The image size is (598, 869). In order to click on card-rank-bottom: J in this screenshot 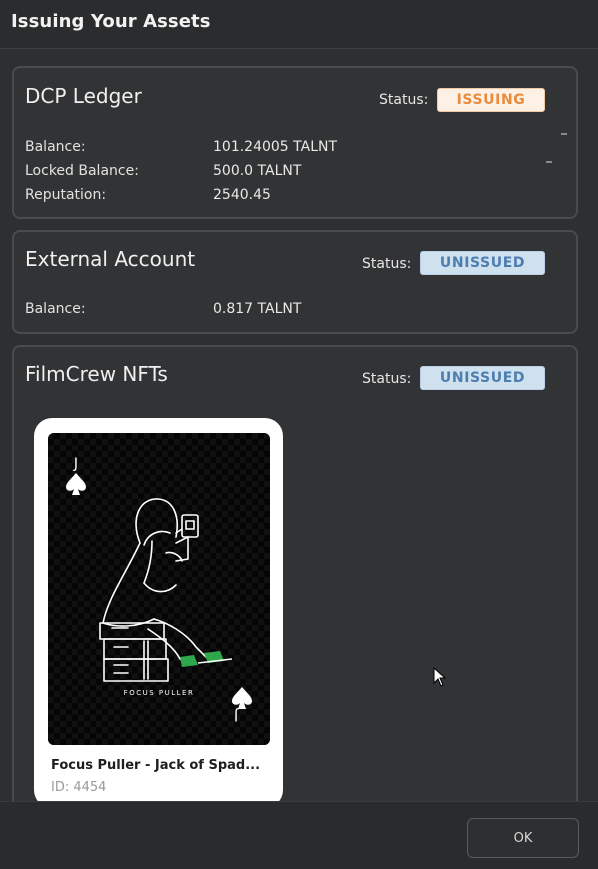, I will do `click(236, 715)`.